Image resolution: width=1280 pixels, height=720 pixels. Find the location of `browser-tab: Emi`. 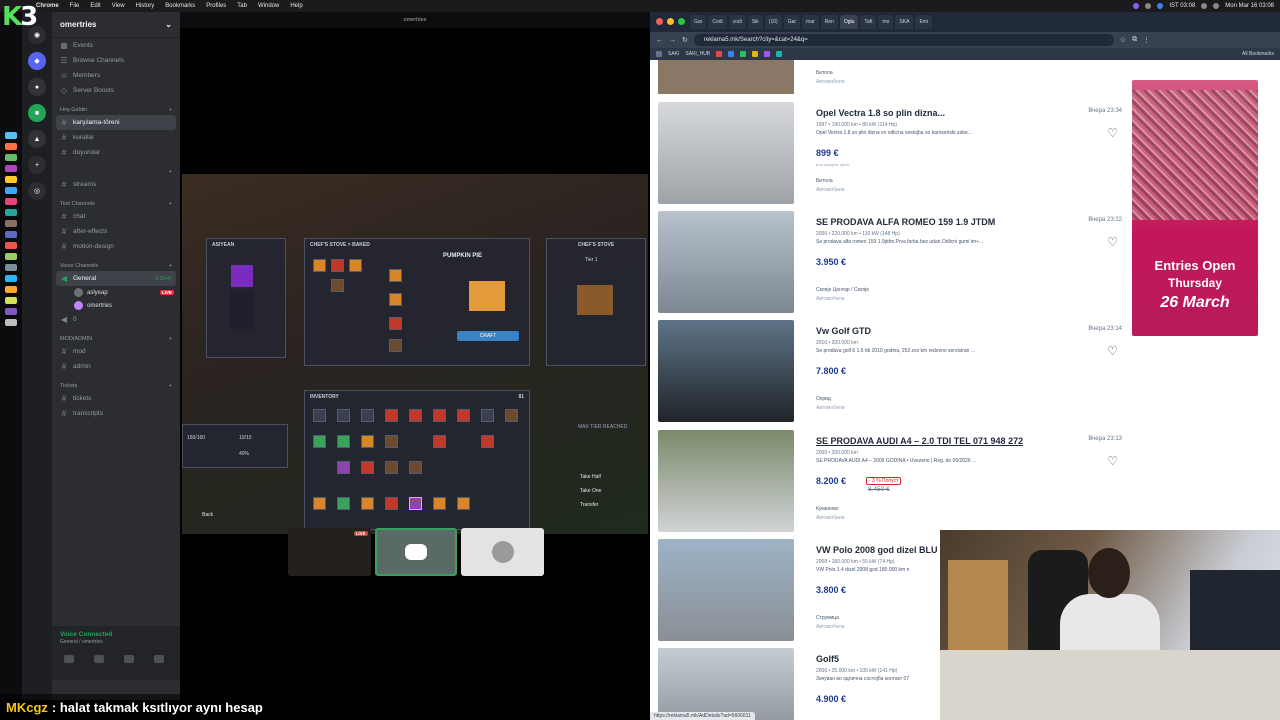

browser-tab: Emi is located at coordinates (924, 22).